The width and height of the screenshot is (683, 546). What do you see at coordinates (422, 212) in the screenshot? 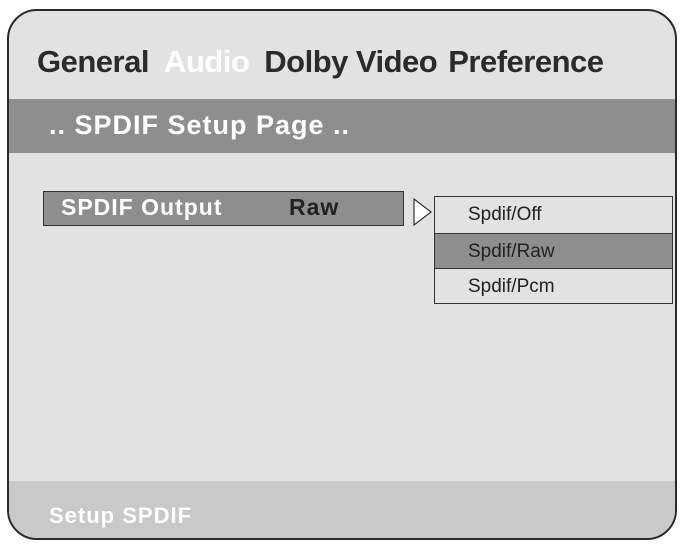
I see `triangle-right-icon` at bounding box center [422, 212].